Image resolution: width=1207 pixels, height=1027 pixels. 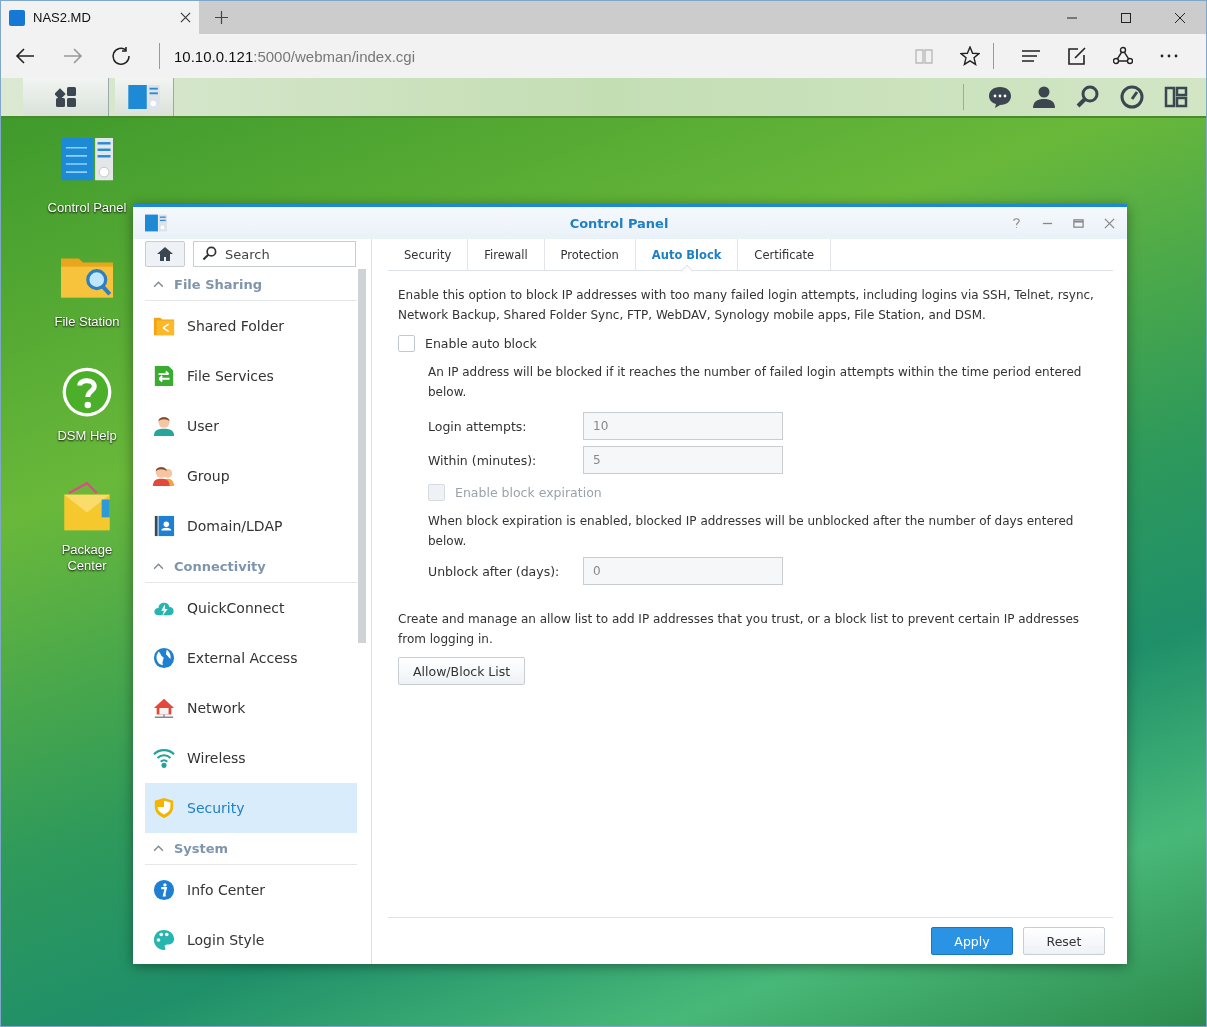 I want to click on sidebar-item: Info Center, so click(x=251, y=890).